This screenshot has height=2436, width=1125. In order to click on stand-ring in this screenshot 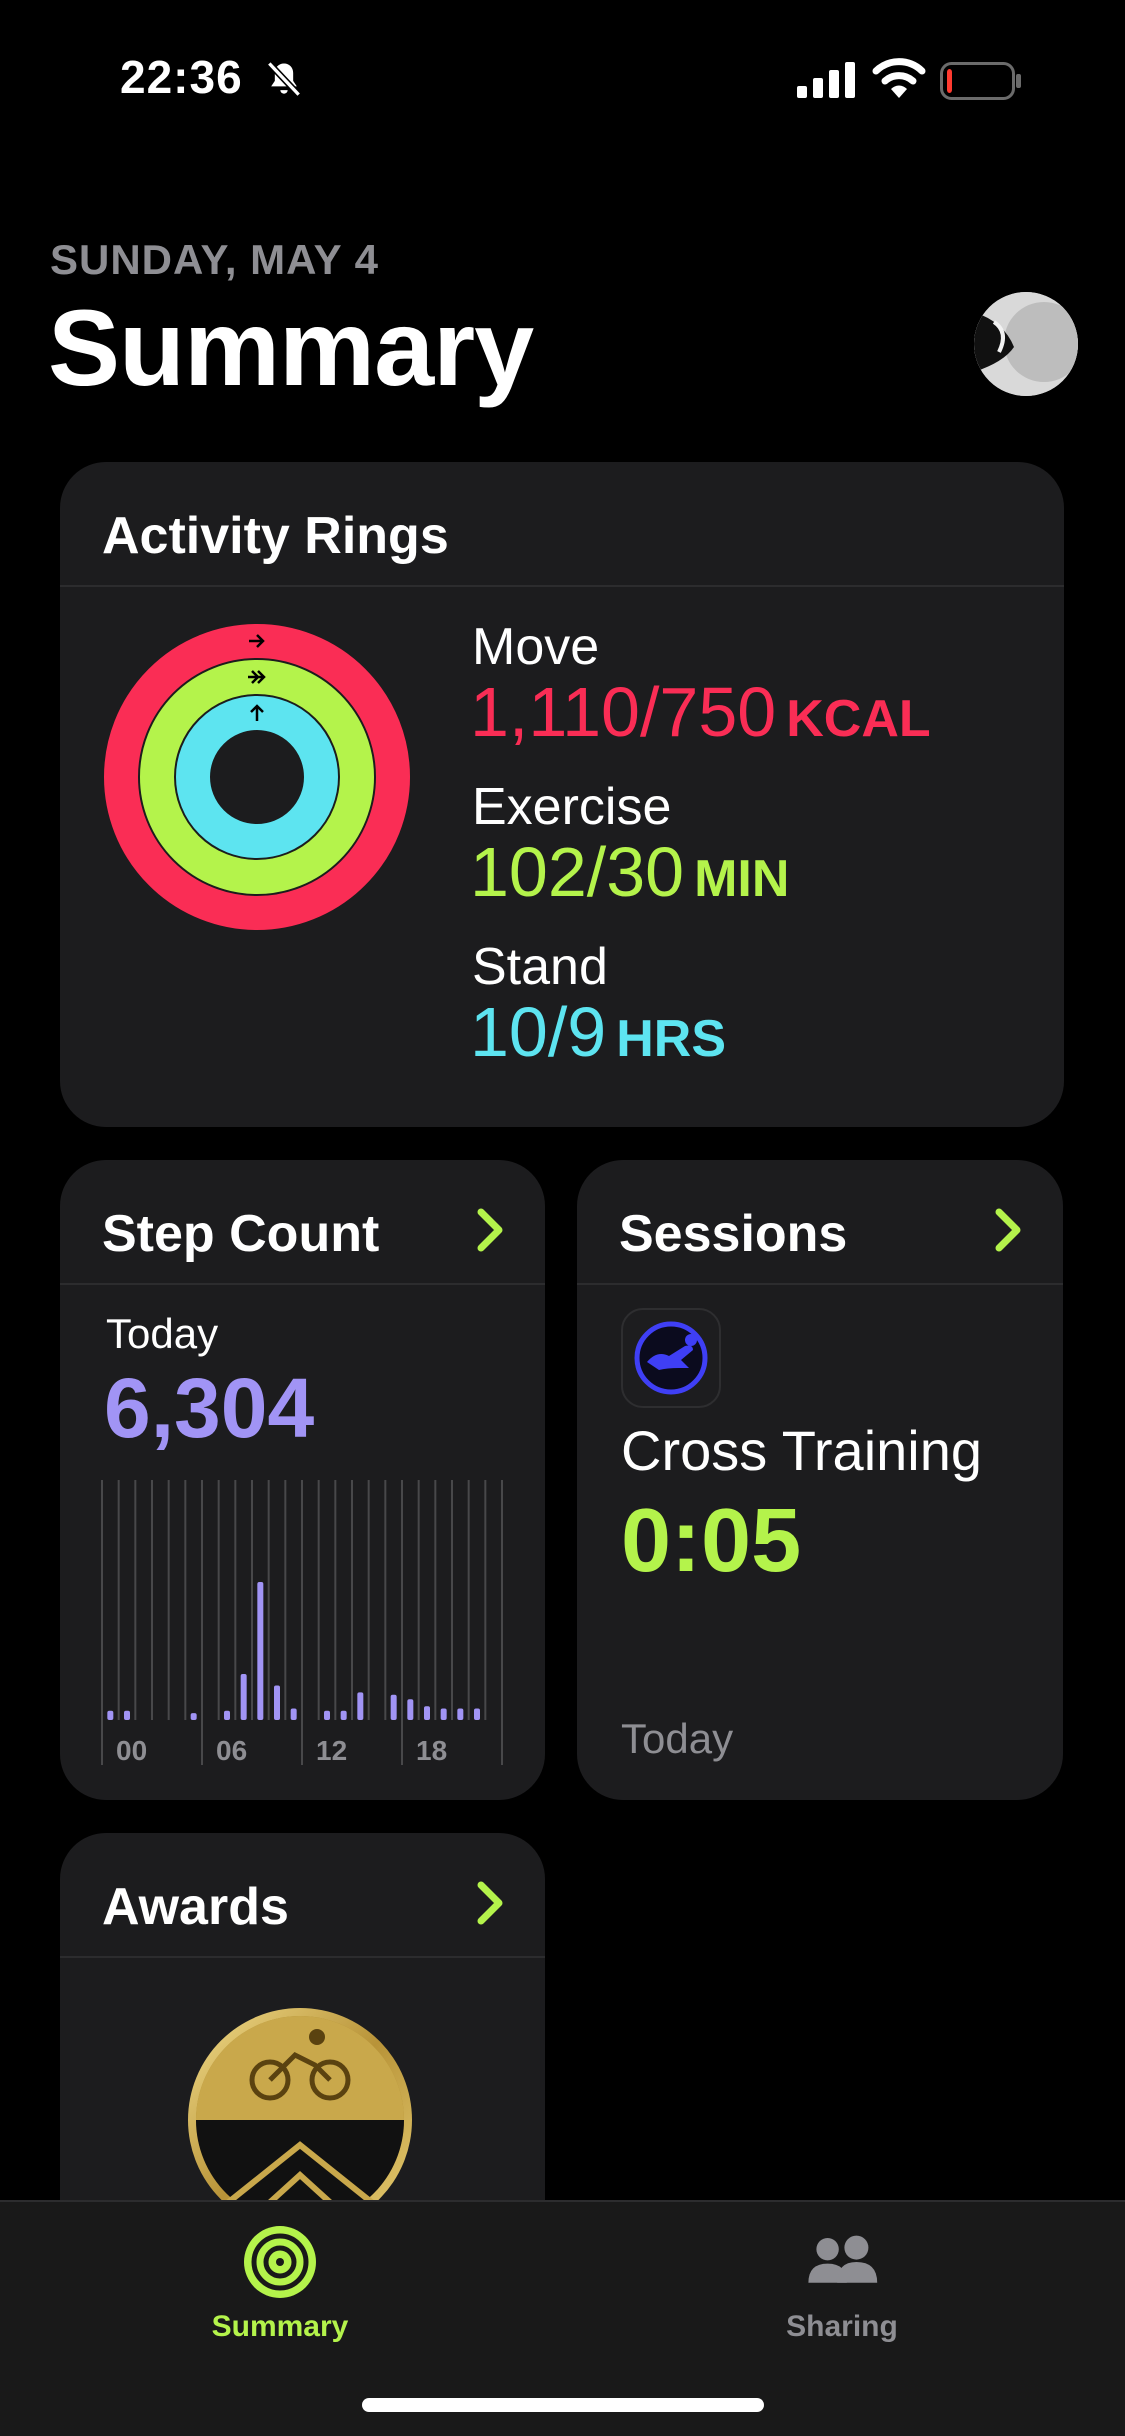, I will do `click(257, 777)`.